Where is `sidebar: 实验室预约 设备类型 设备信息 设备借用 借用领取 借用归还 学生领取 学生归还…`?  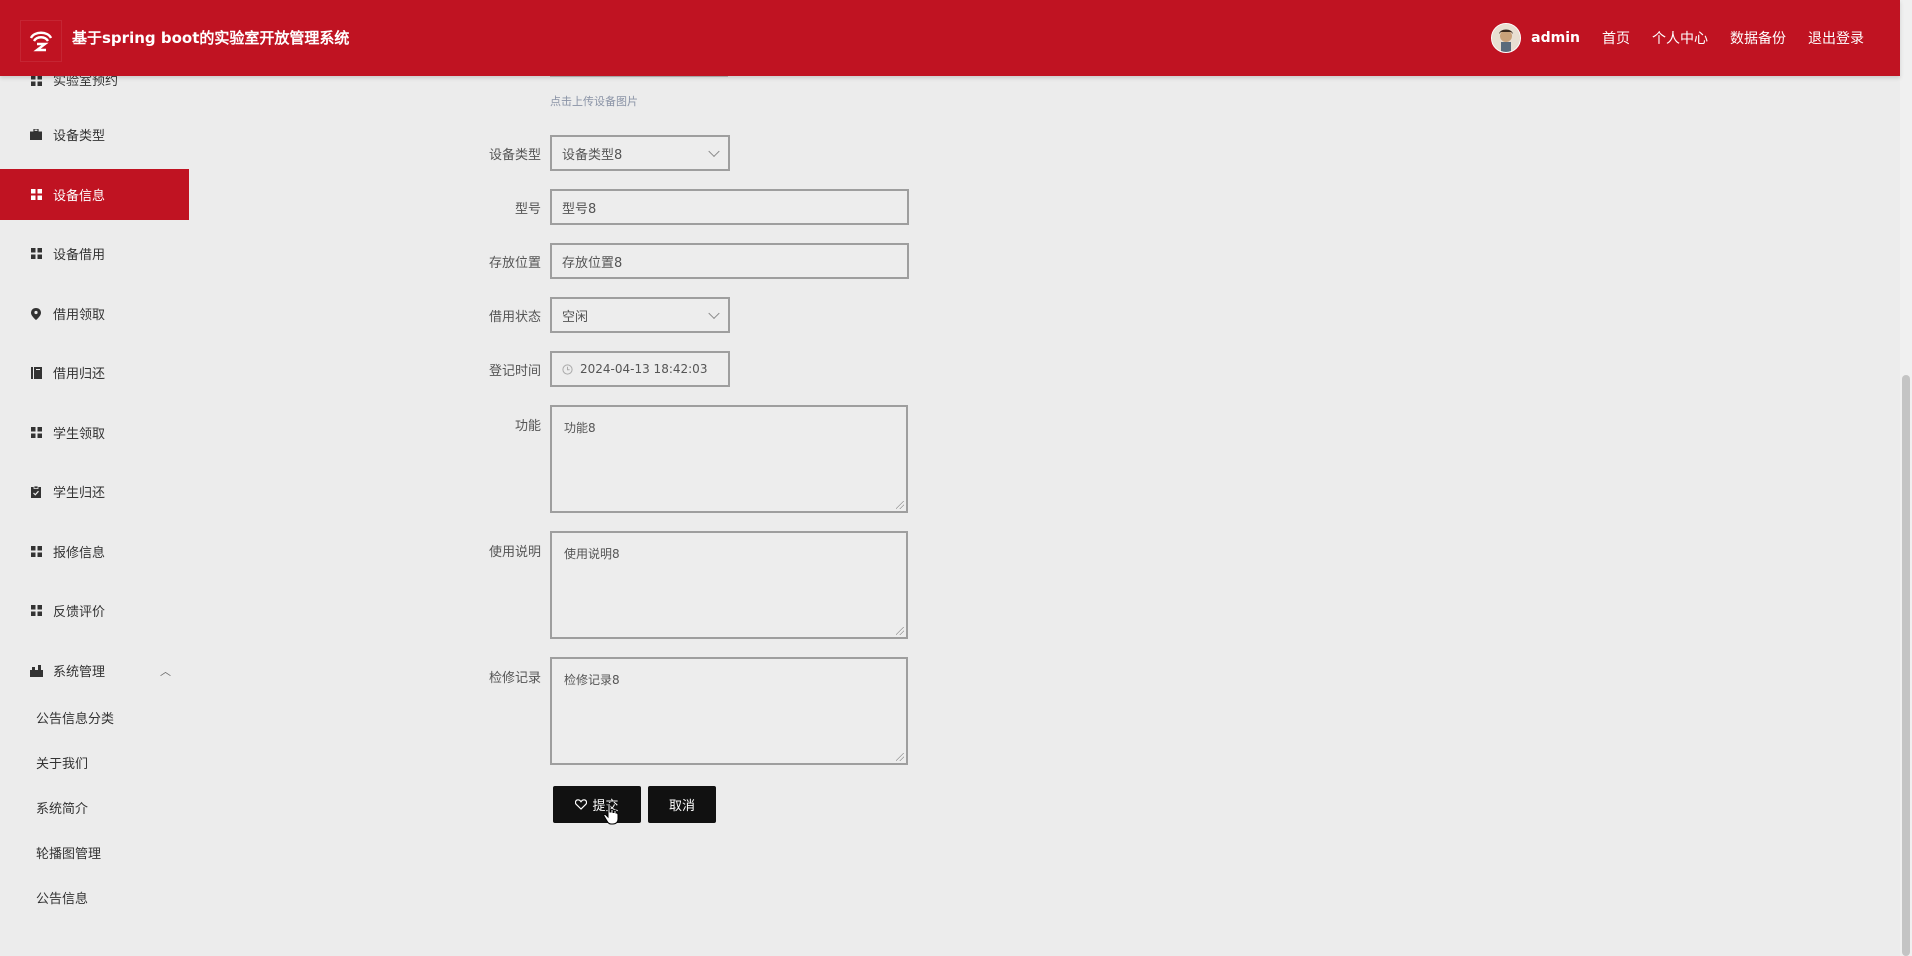 sidebar: 实验室预约 设备类型 设备信息 设备借用 借用领取 借用归还 学生领取 学生归还… is located at coordinates (95, 515).